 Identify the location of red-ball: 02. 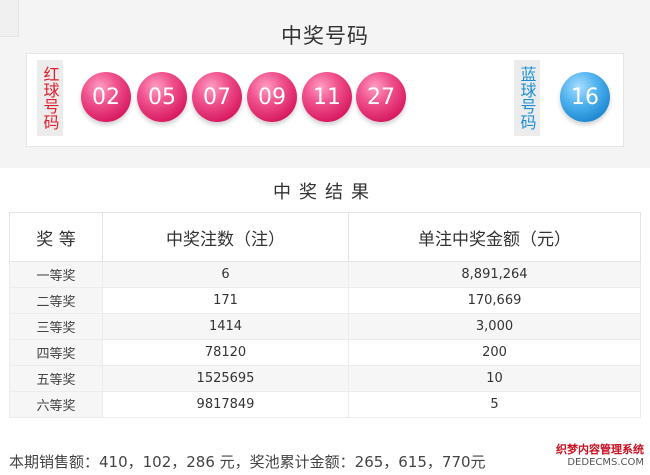
(106, 97).